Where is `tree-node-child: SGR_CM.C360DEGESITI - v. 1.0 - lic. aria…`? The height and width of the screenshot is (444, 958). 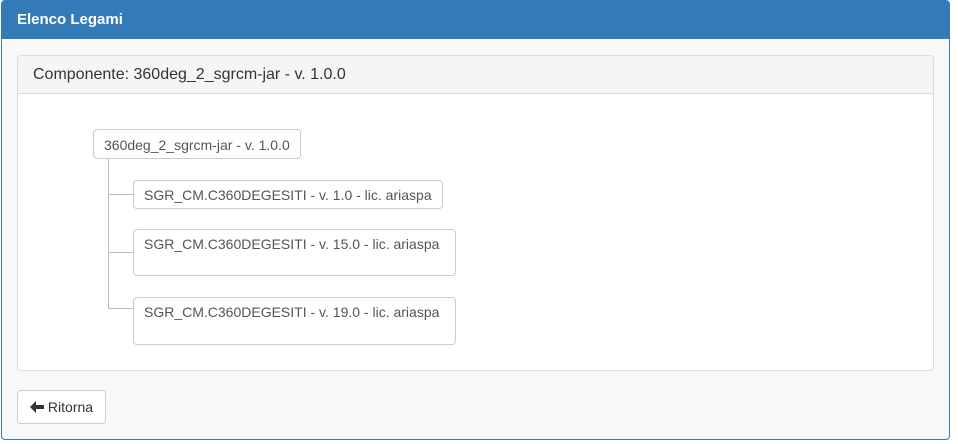
tree-node-child: SGR_CM.C360DEGESITI - v. 1.0 - lic. aria… is located at coordinates (288, 194).